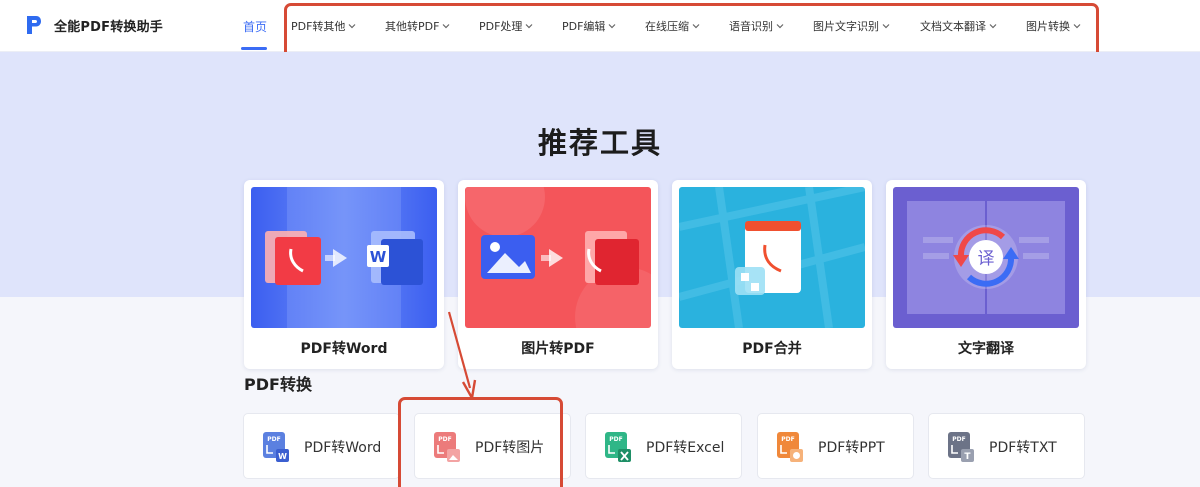 This screenshot has width=1200, height=487. I want to click on rec-card-pdf-merge: PDF合并, so click(772, 274).